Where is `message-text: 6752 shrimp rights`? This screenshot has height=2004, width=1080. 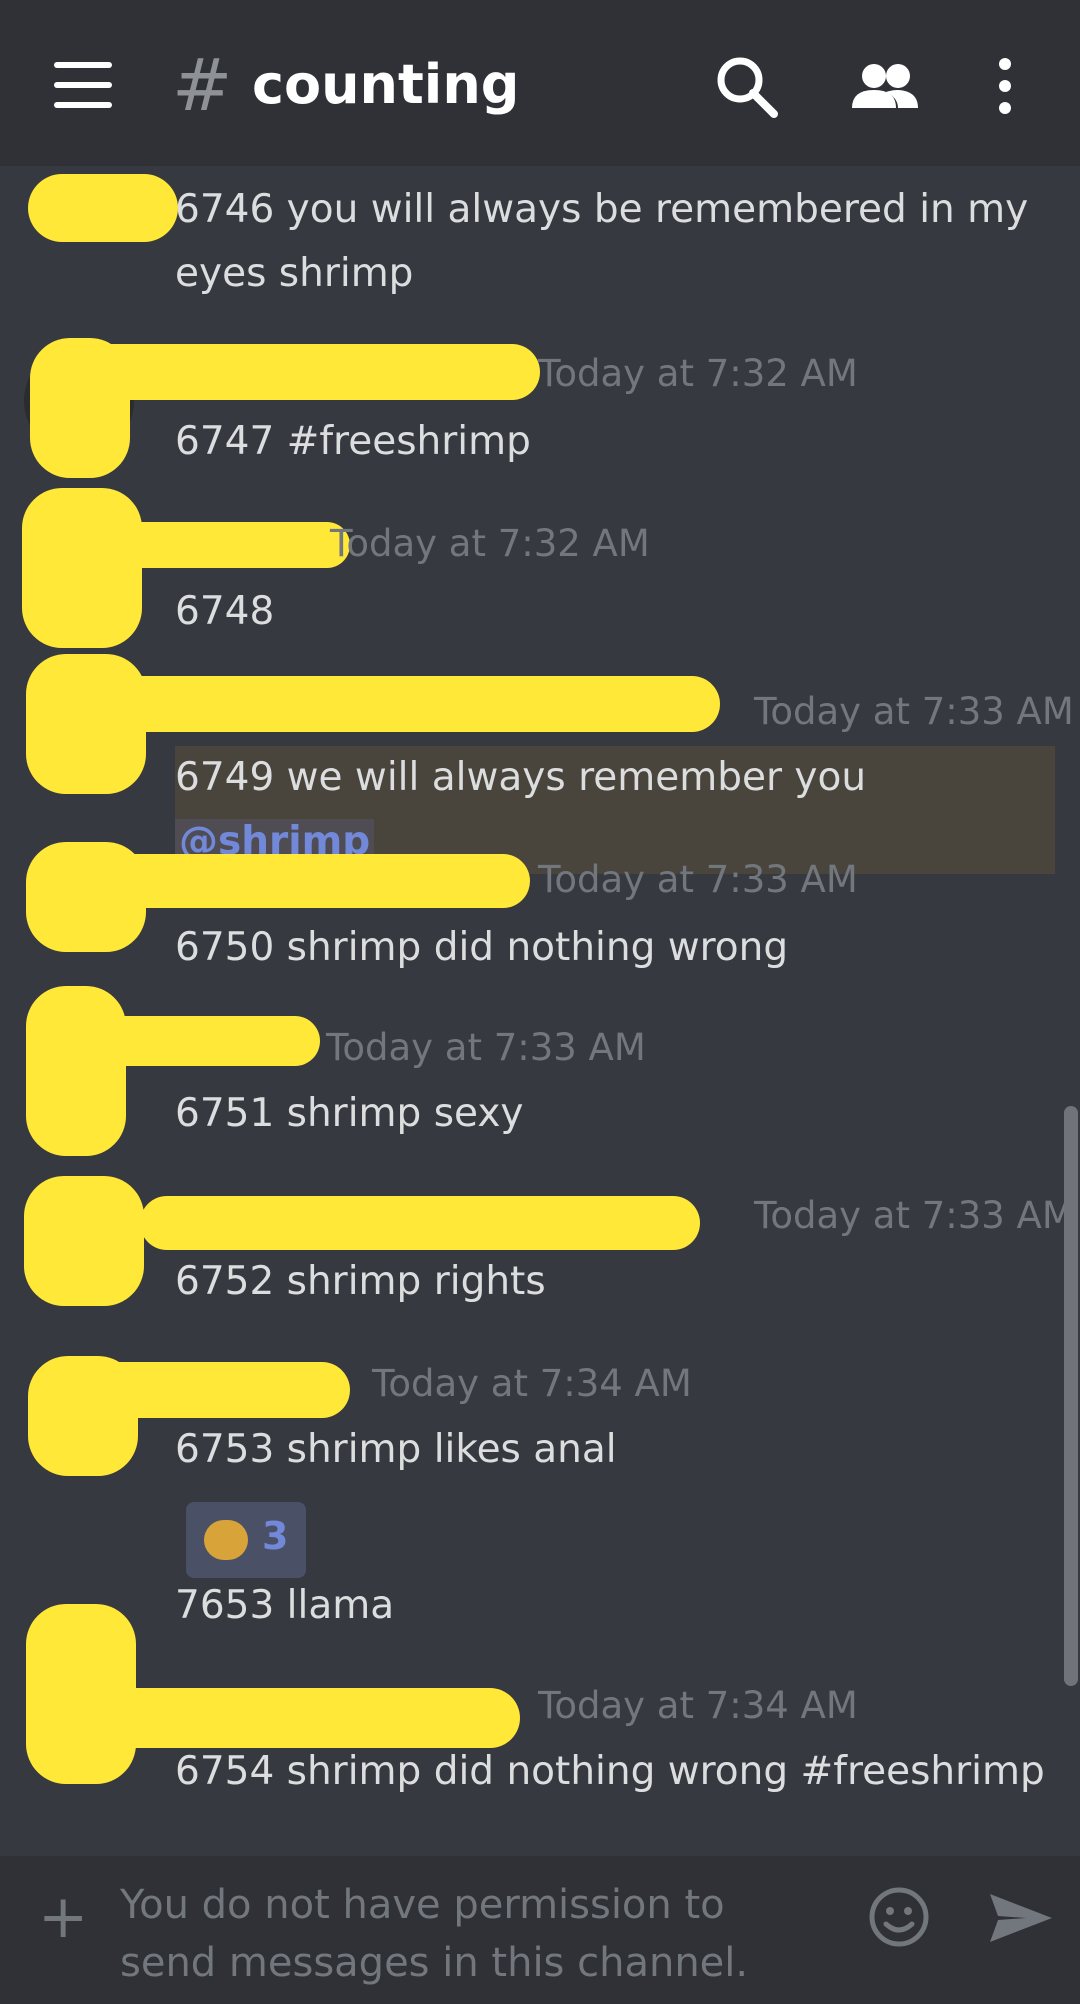
message-text: 6752 shrimp rights is located at coordinates (360, 1281).